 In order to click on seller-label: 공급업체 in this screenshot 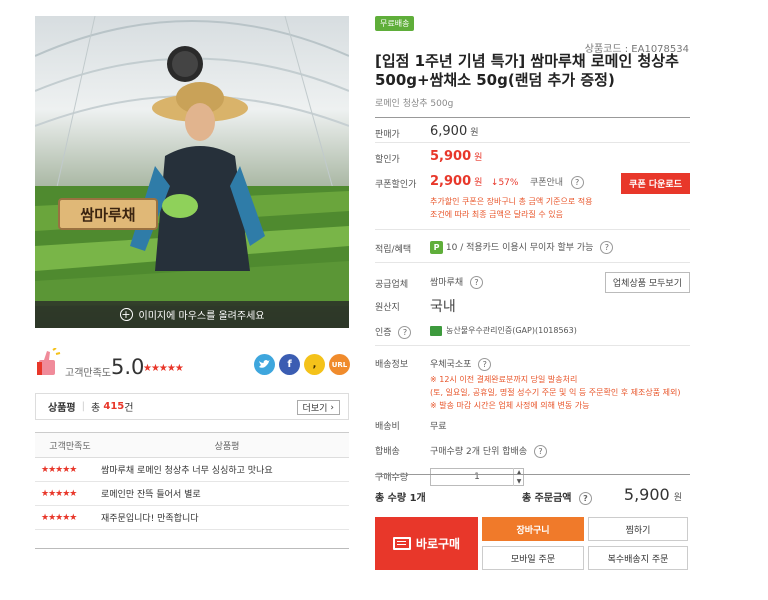, I will do `click(392, 285)`.